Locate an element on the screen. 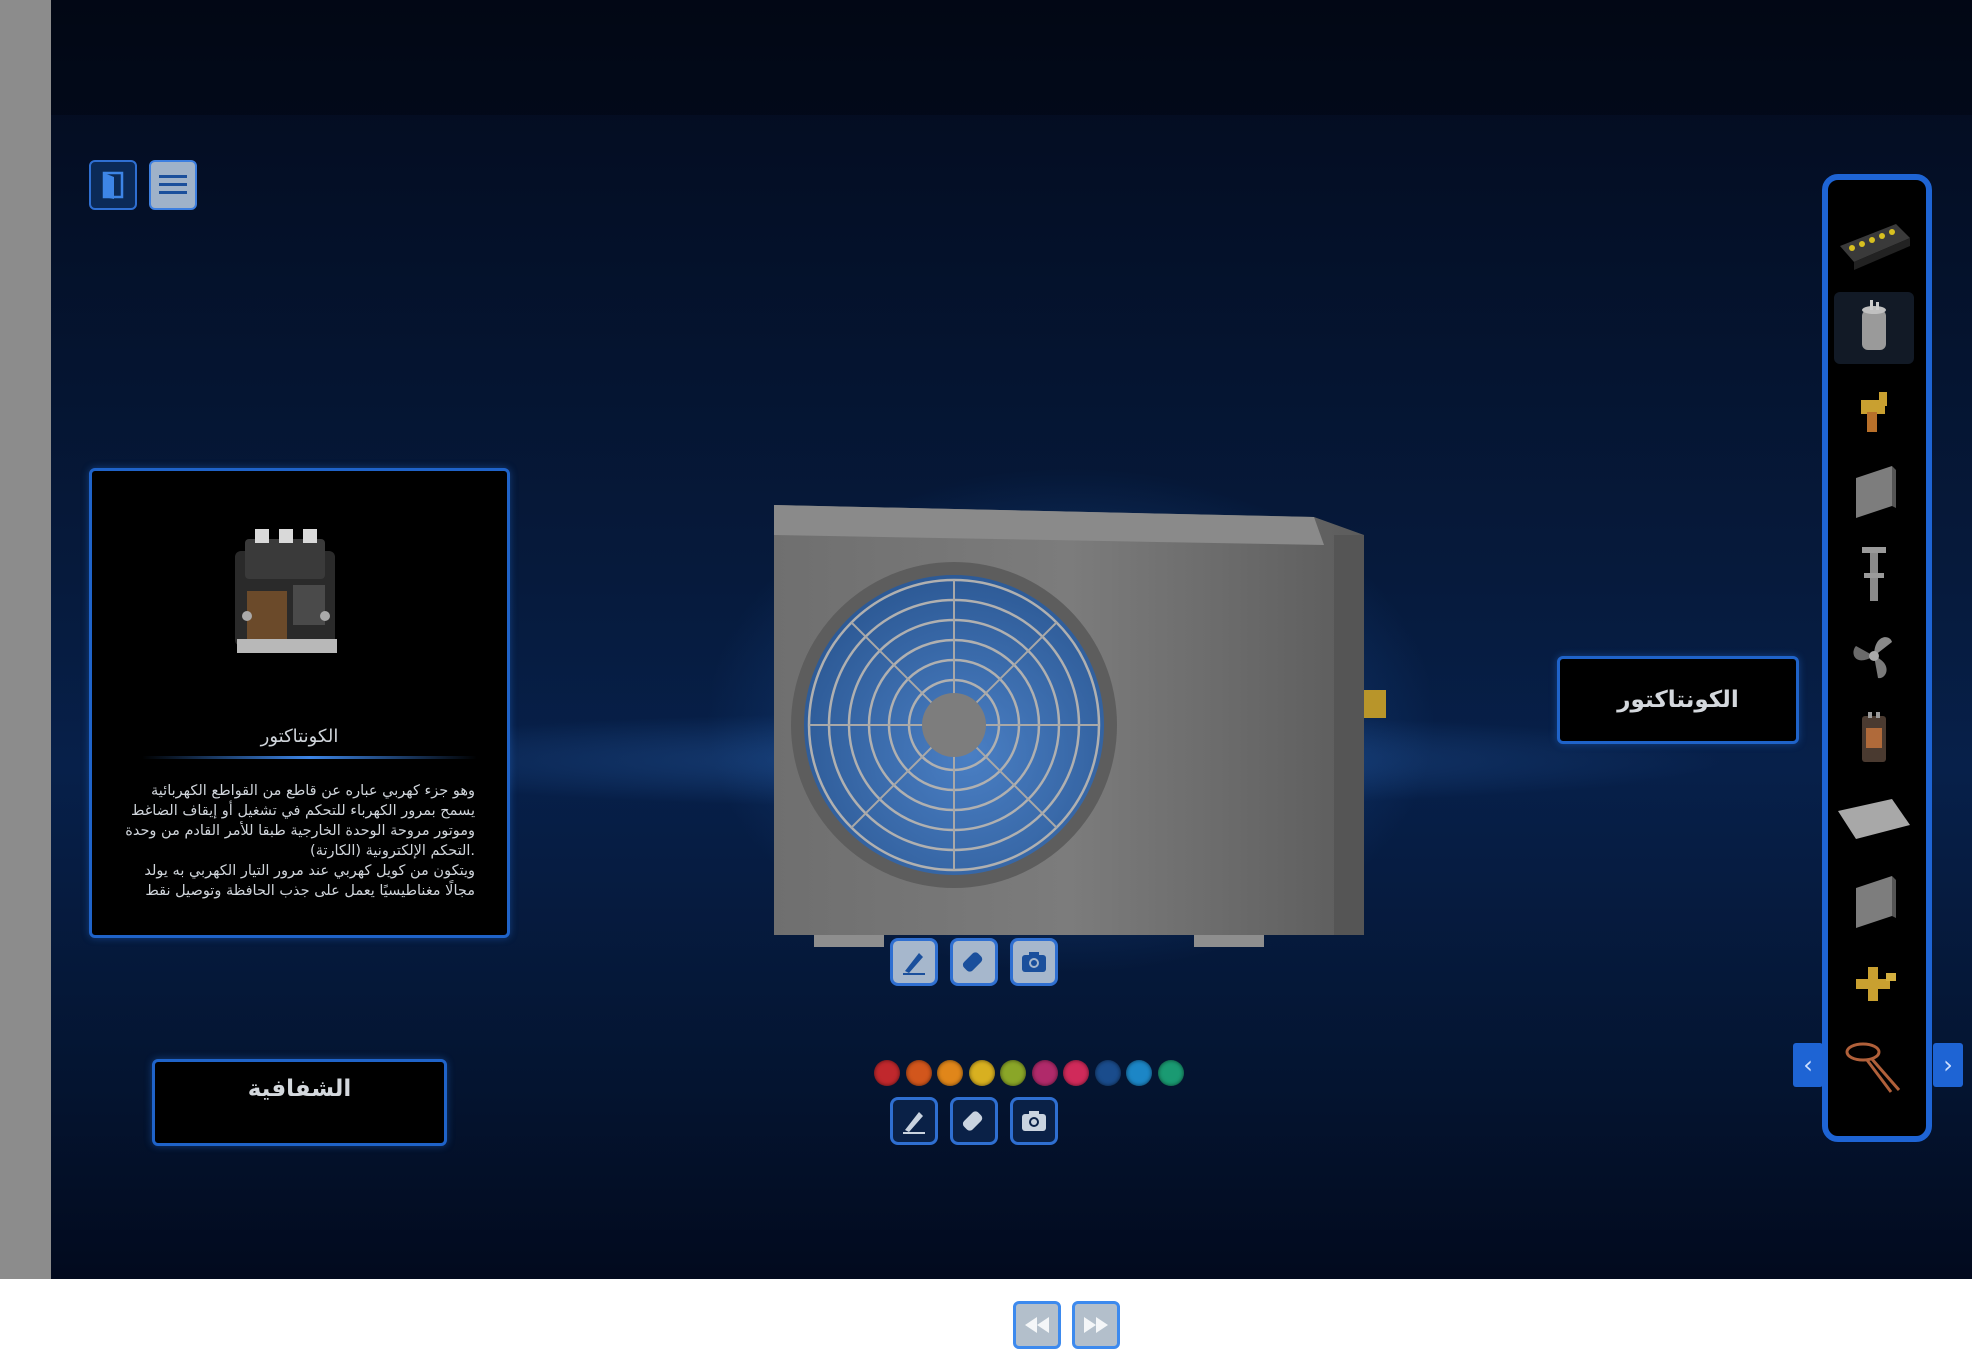 The width and height of the screenshot is (1972, 1351). previous-page-button is located at coordinates (1037, 1325).